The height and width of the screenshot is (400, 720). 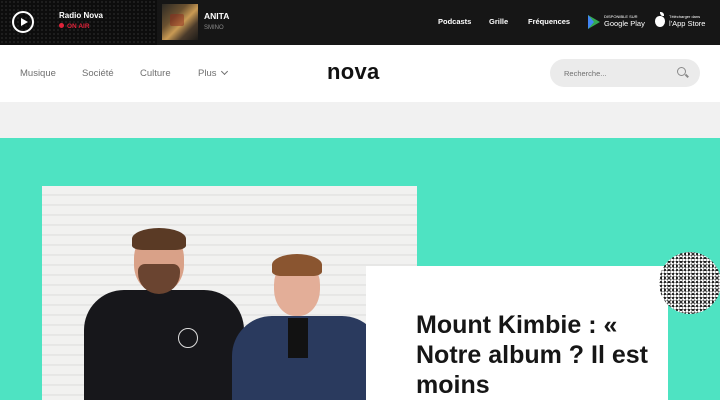 What do you see at coordinates (619, 73) in the screenshot?
I see `search-input` at bounding box center [619, 73].